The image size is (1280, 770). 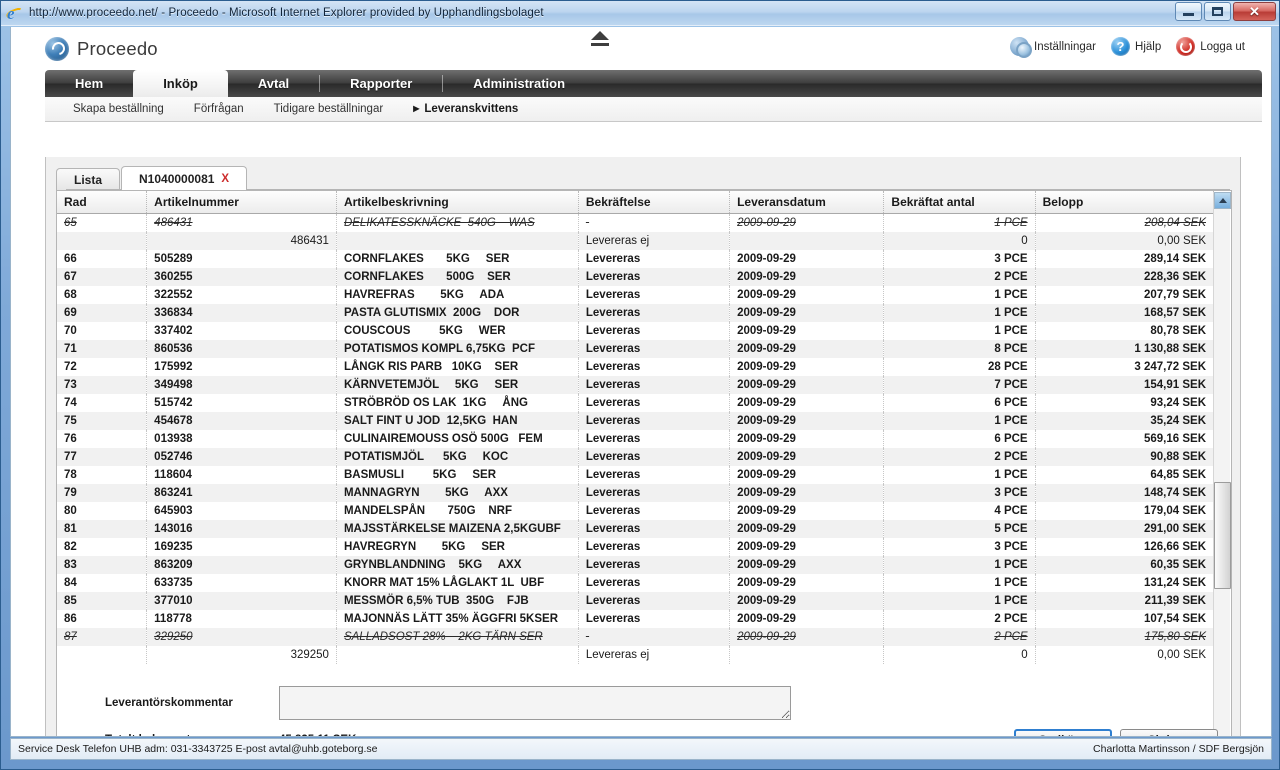 I want to click on col-header-belopp: Belopp, so click(x=1125, y=202).